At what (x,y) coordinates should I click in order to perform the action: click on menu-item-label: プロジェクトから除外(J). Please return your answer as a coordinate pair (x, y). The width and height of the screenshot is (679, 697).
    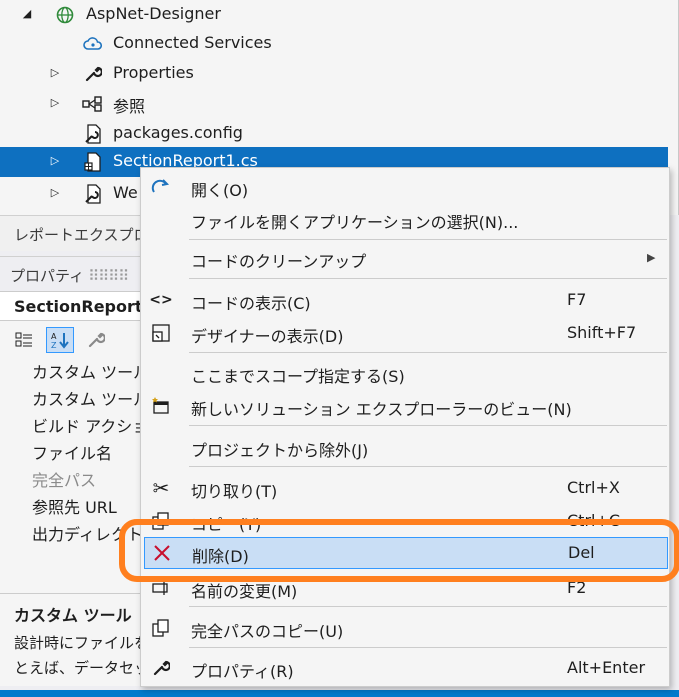
    Looking at the image, I should click on (280, 450).